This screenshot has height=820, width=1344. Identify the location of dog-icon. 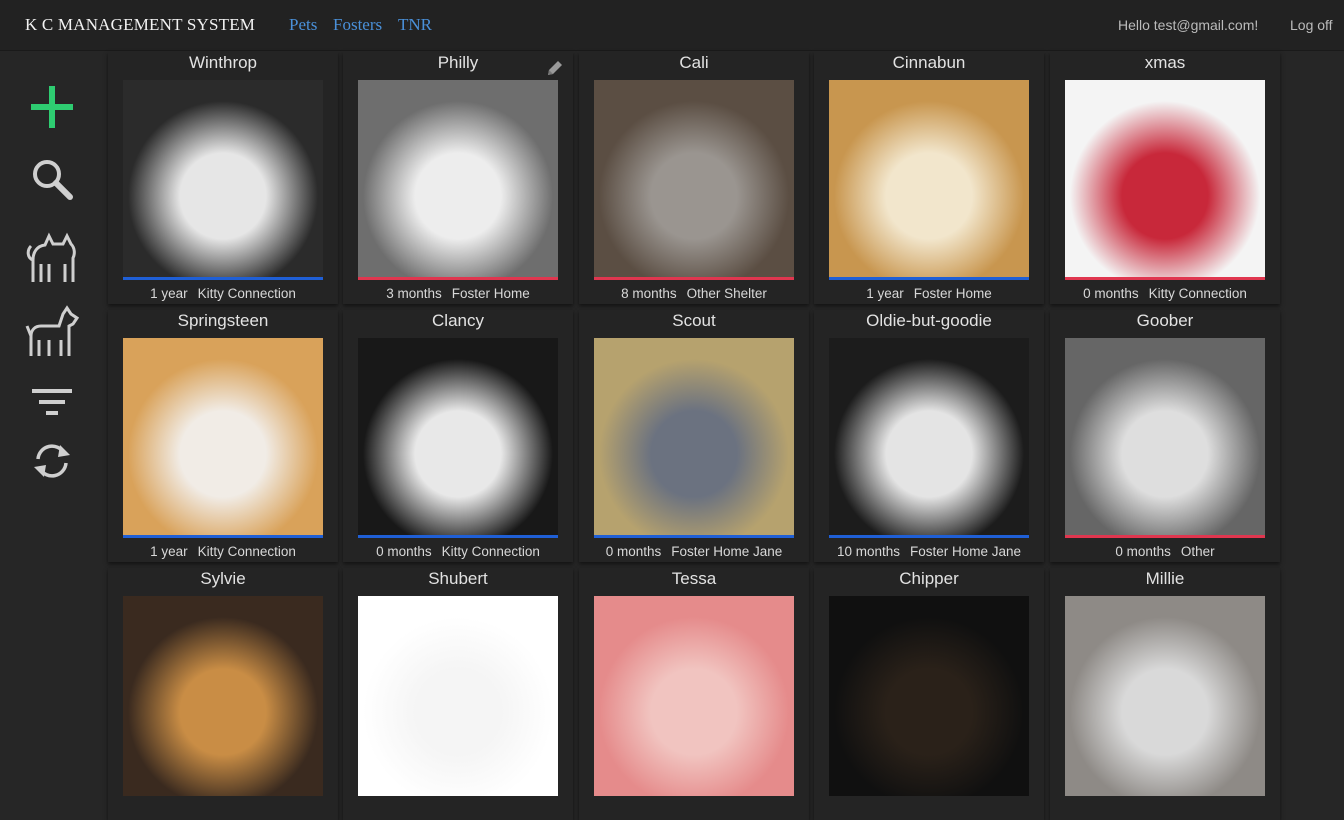
(52, 330).